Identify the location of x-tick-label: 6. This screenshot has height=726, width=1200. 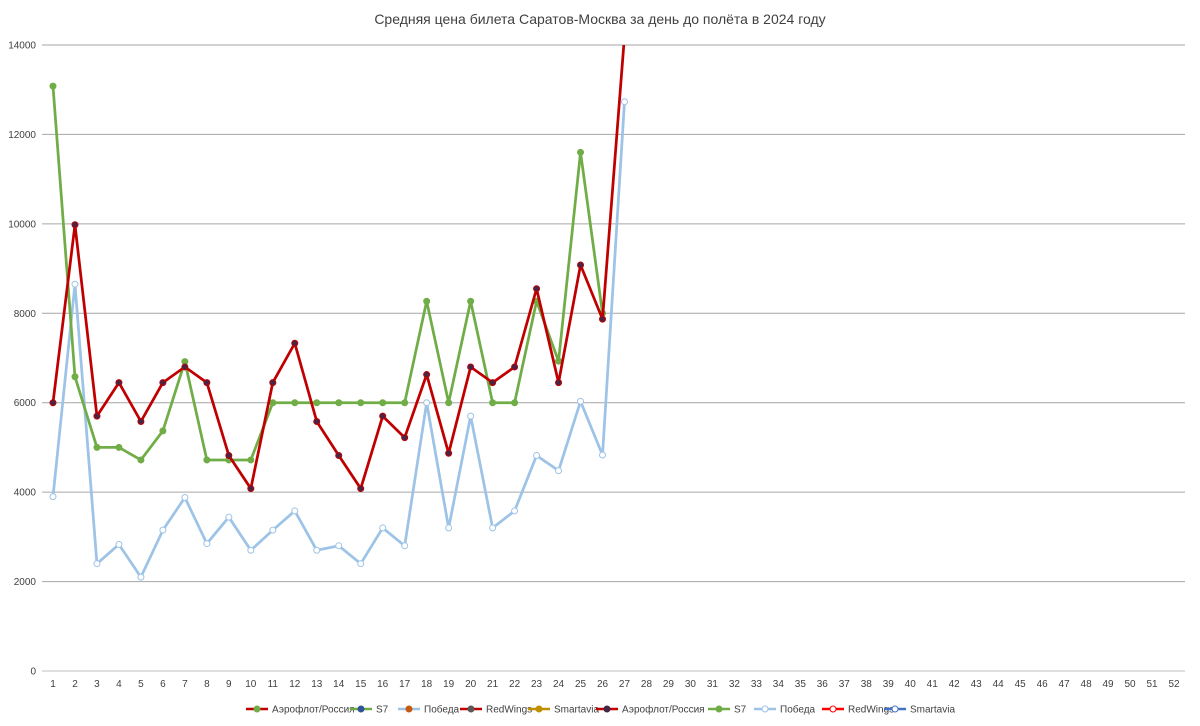
(163, 684).